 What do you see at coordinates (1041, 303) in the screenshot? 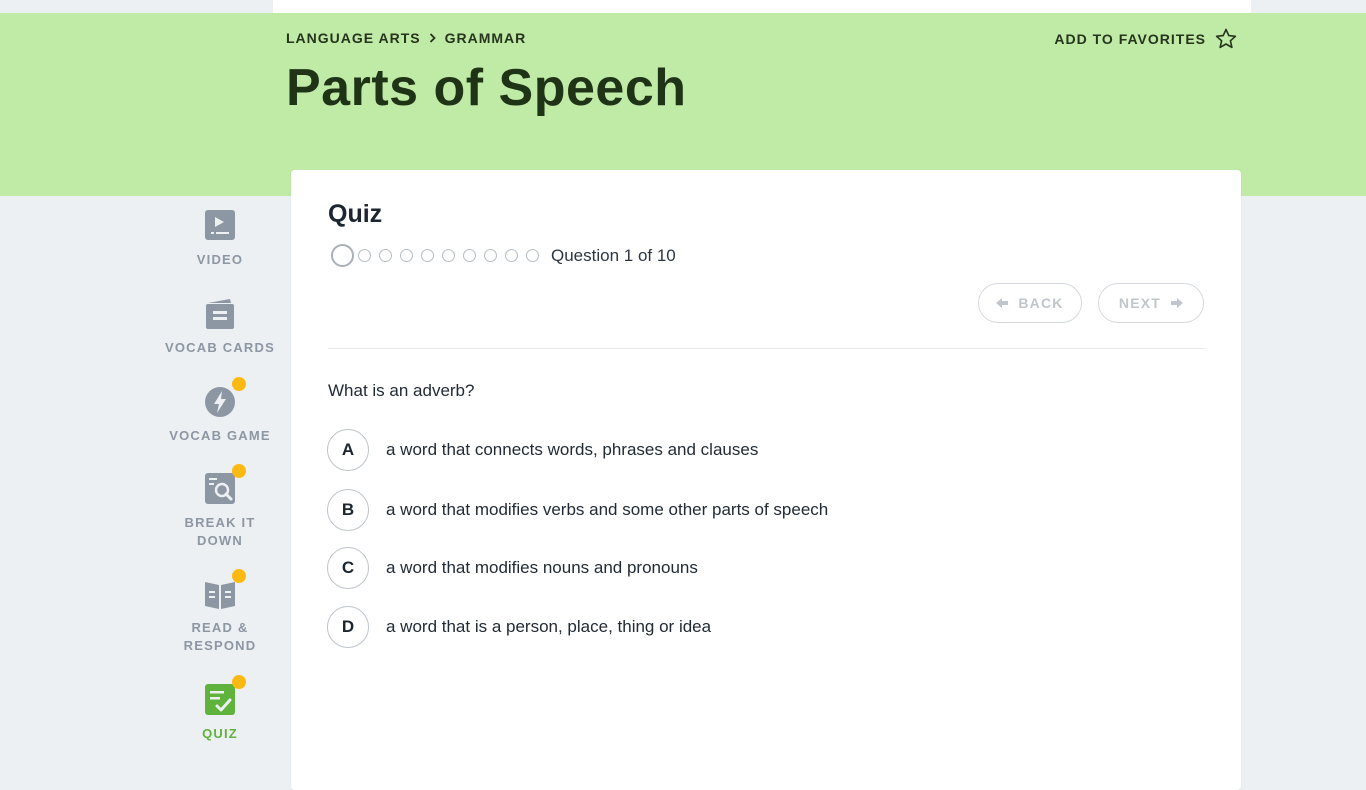
I see `back-label: BACK` at bounding box center [1041, 303].